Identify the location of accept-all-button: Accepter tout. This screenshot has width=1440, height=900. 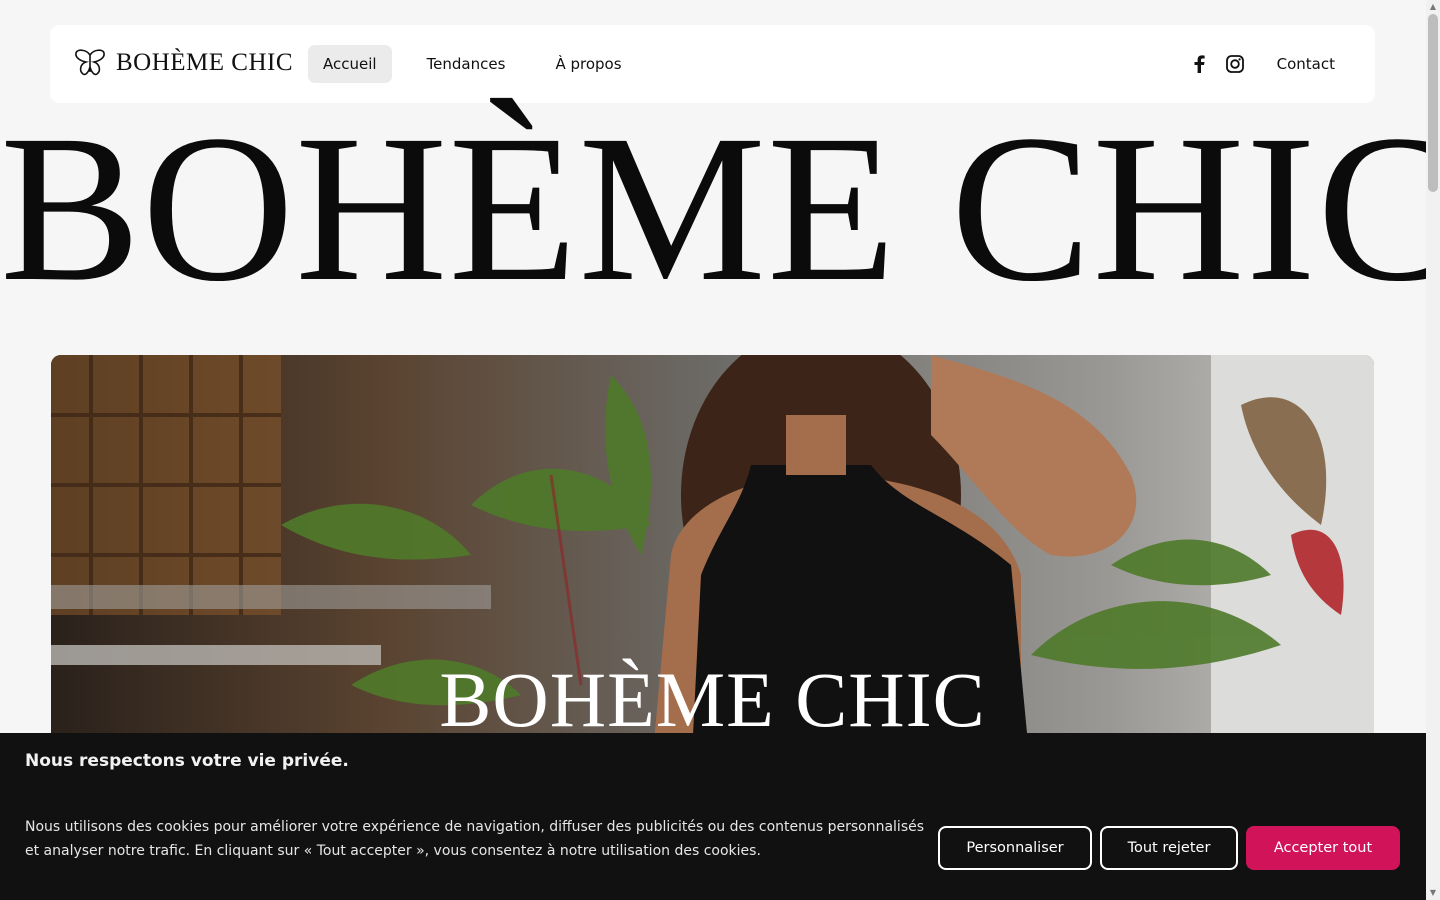
(1323, 848).